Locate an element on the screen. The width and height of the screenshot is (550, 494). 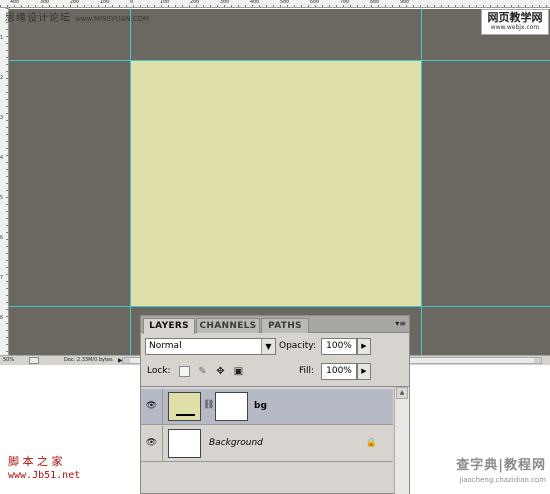
panel-tab-bar: LAYERS CHANNELS PATHS ▾≡ is located at coordinates (275, 325).